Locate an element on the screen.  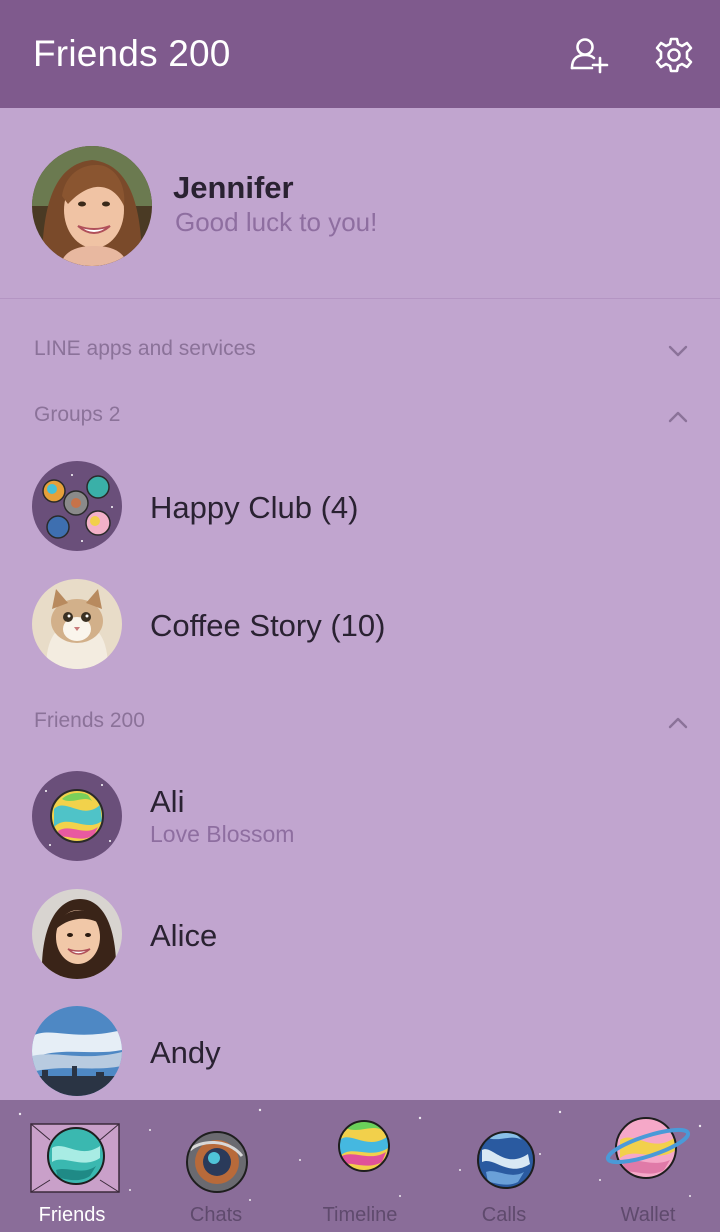
add-friend-icon is located at coordinates (589, 55).